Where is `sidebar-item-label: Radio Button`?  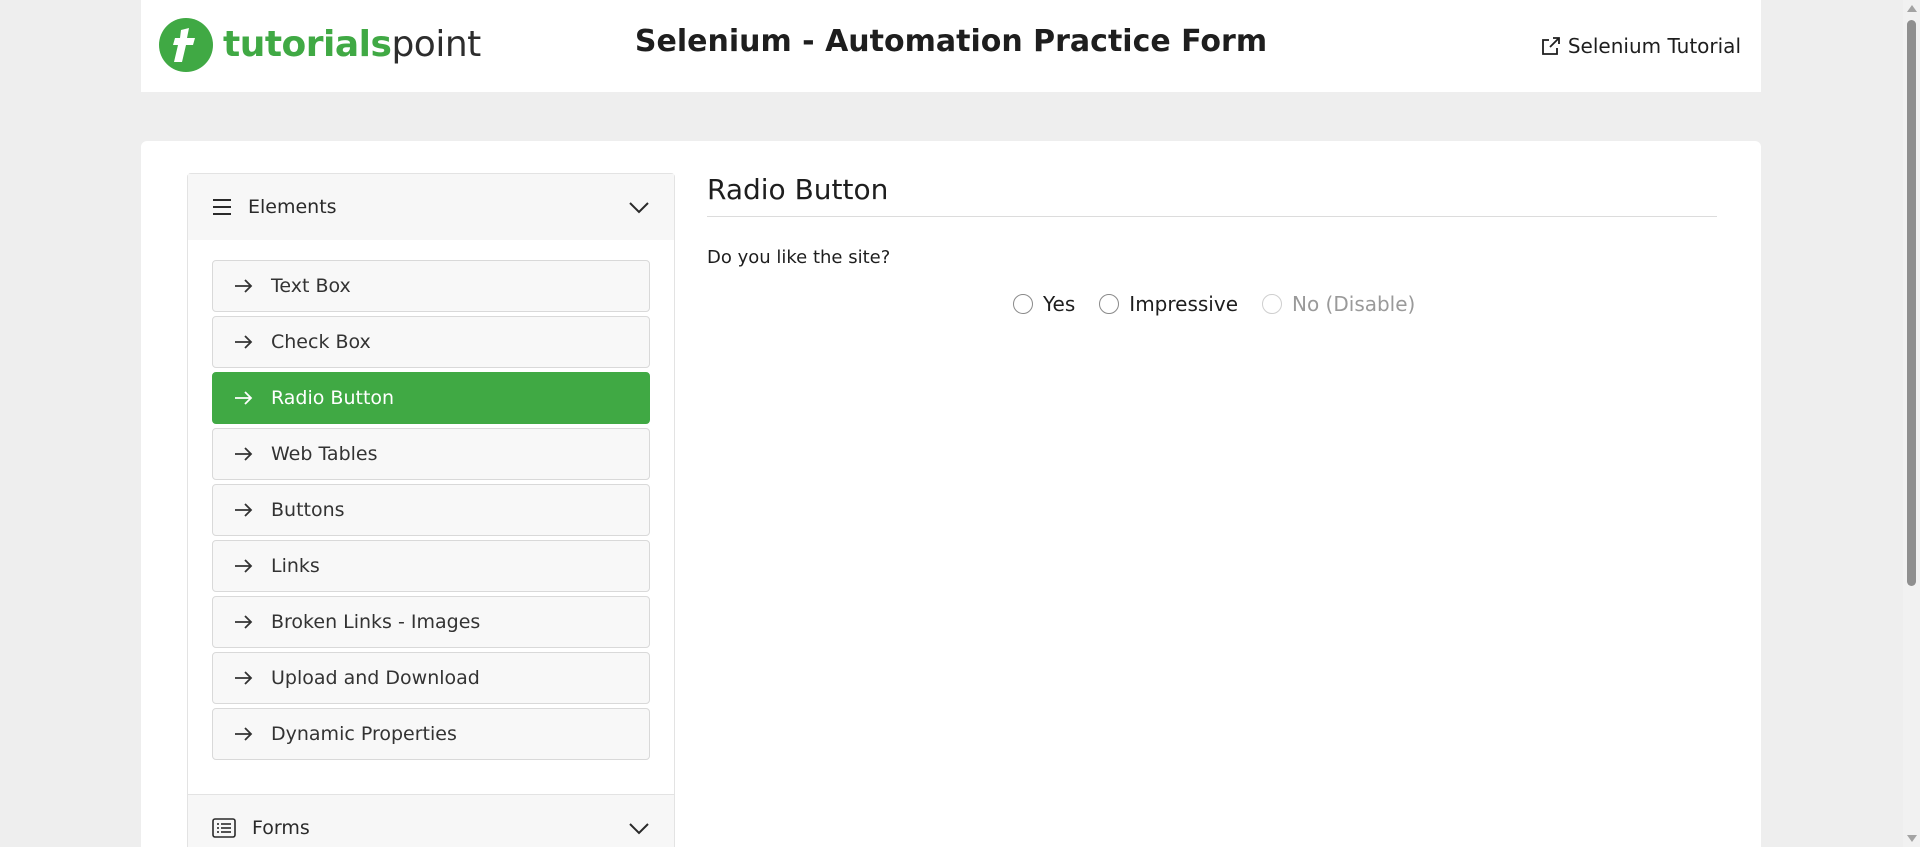
sidebar-item-label: Radio Button is located at coordinates (333, 398).